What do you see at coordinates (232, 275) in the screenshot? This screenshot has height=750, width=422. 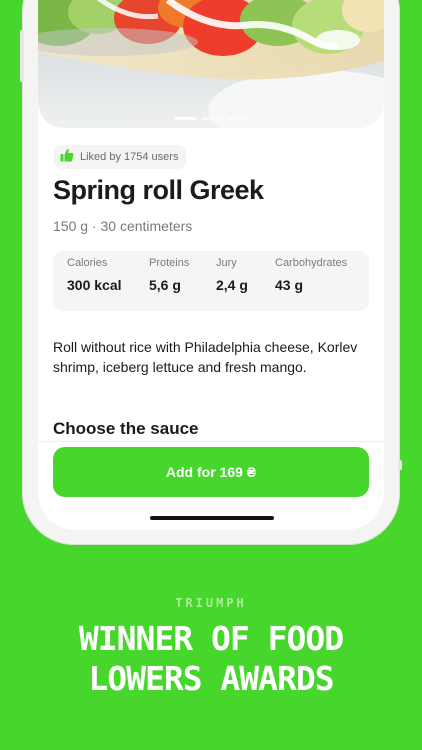 I see `nutrition-jury: Jury 2,4 g` at bounding box center [232, 275].